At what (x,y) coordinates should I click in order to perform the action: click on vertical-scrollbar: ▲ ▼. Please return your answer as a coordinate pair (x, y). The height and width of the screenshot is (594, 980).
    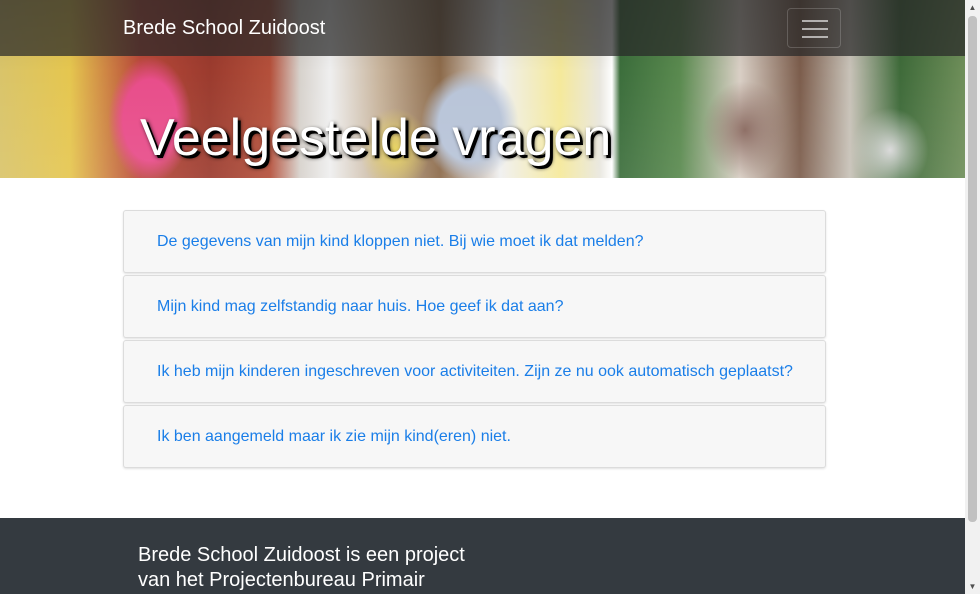
    Looking at the image, I should click on (972, 297).